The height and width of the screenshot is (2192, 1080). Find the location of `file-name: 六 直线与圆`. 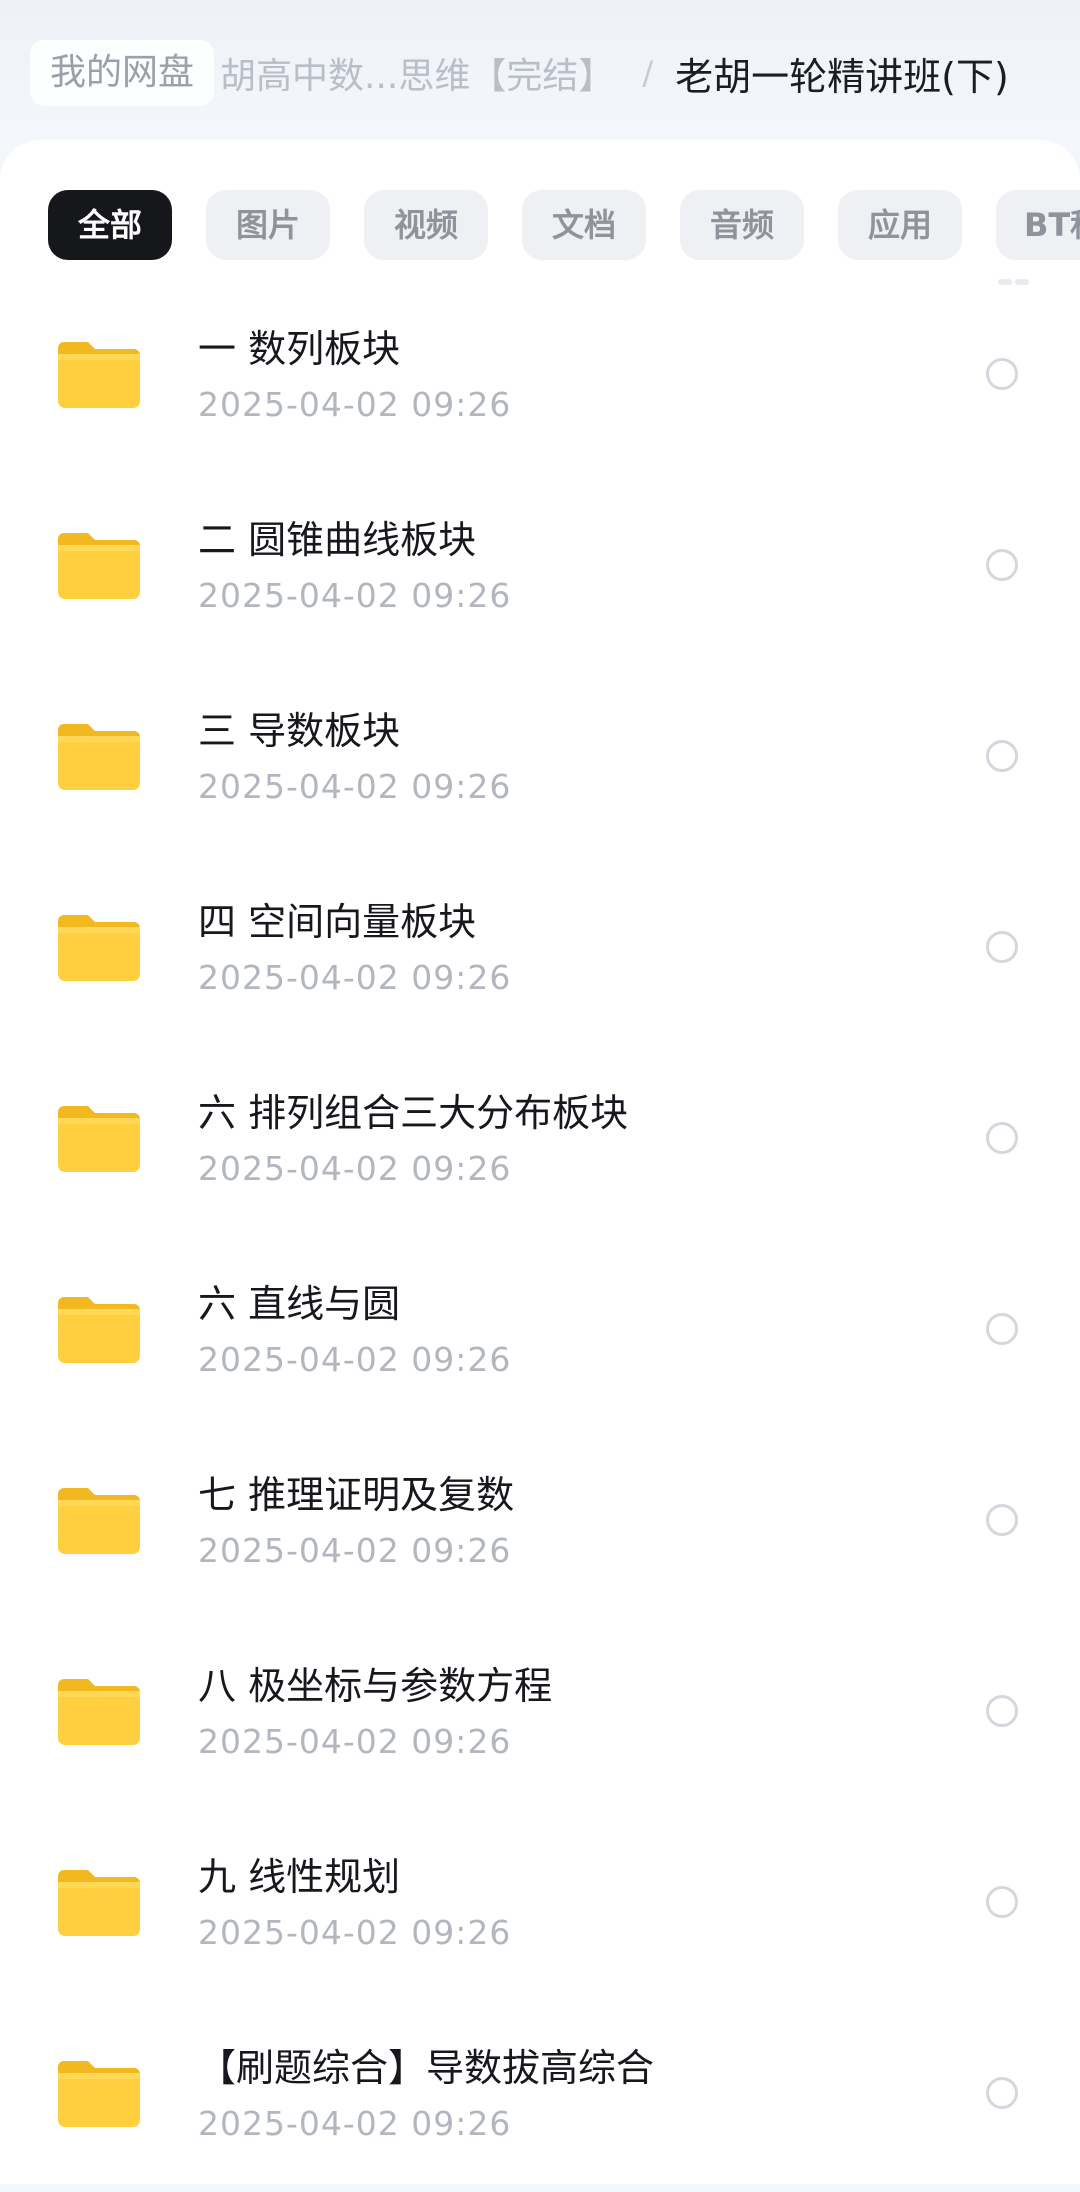

file-name: 六 直线与圆 is located at coordinates (299, 1304).